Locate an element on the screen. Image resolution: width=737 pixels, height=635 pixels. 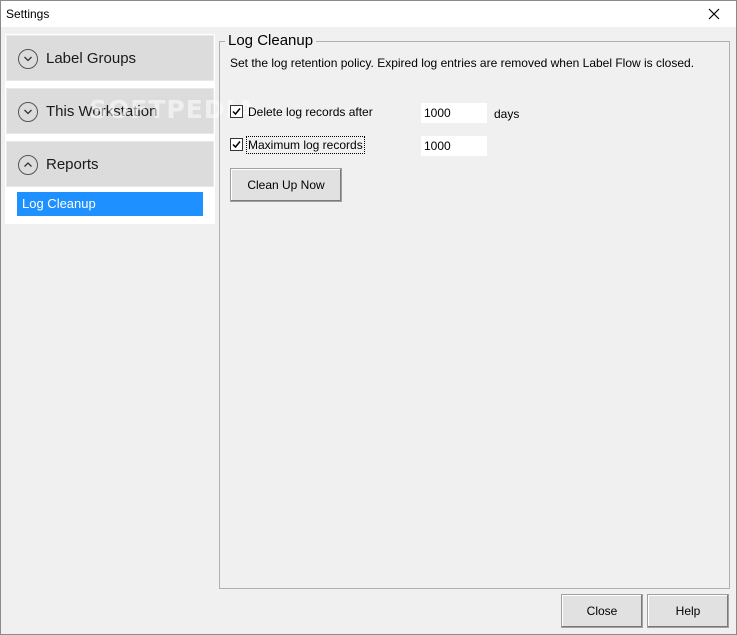
max-records-checkbox is located at coordinates (236, 144).